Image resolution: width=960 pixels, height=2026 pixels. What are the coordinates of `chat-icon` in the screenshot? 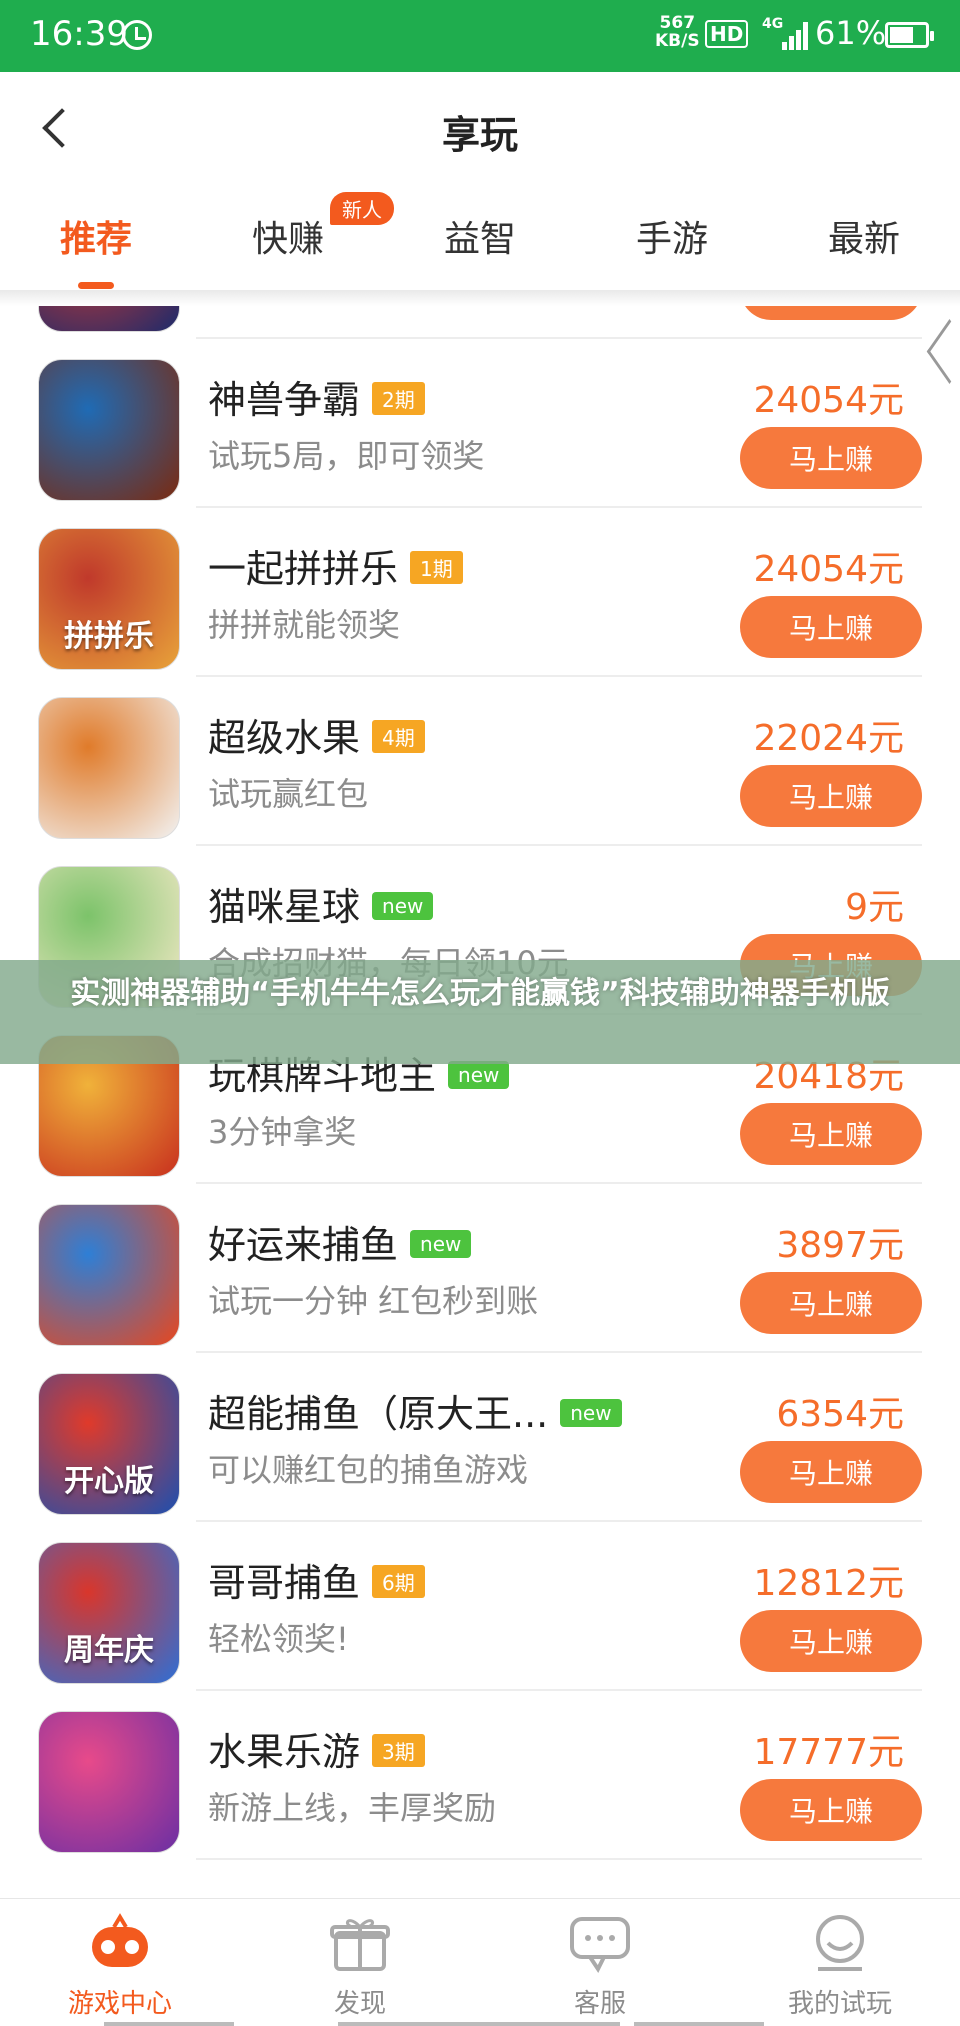 It's located at (600, 1945).